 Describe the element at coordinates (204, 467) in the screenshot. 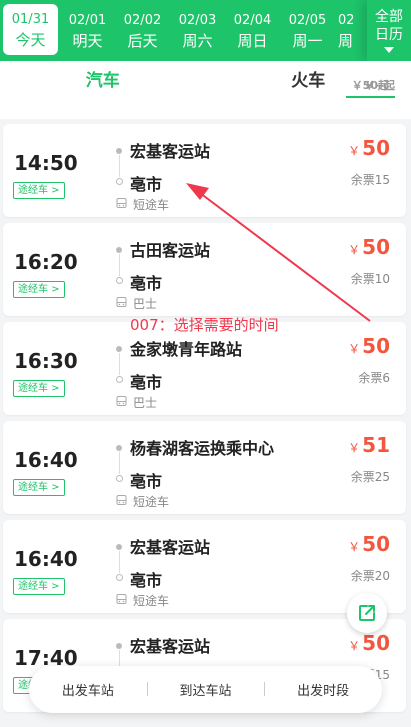

I see `trip-card: 16:40 途经车 > 杨春湖客运换乘中心 亳市 短途车 ￥ 51 余票25` at that location.